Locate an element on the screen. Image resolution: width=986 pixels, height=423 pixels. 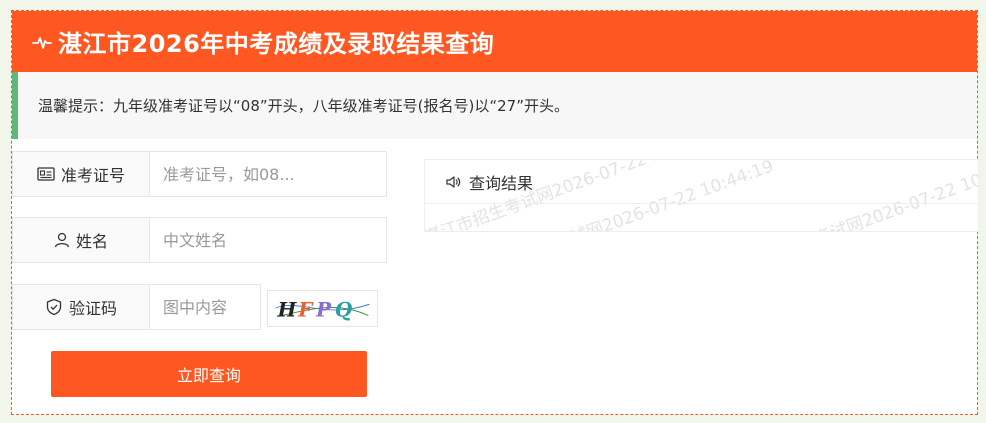
captcha-image: HF P Q is located at coordinates (322, 308).